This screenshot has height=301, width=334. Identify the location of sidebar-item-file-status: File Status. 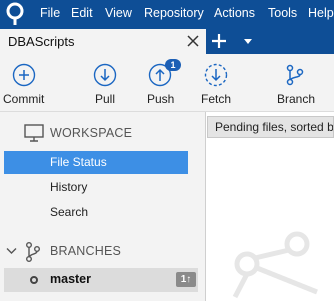
(96, 162).